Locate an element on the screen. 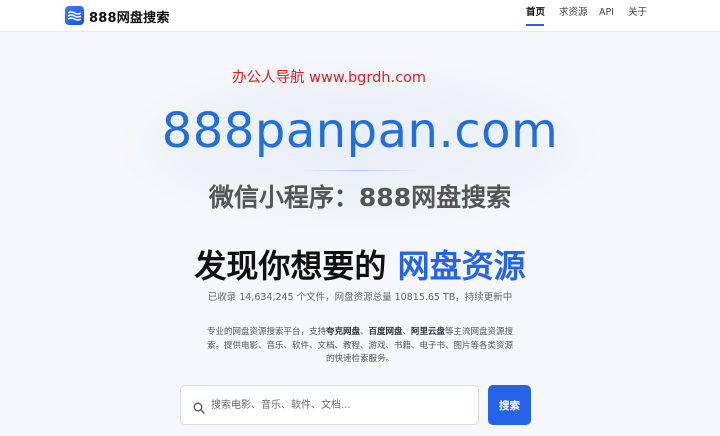 The height and width of the screenshot is (436, 720). description-text: 专业的网盘资源搜索平台，支持 is located at coordinates (266, 332).